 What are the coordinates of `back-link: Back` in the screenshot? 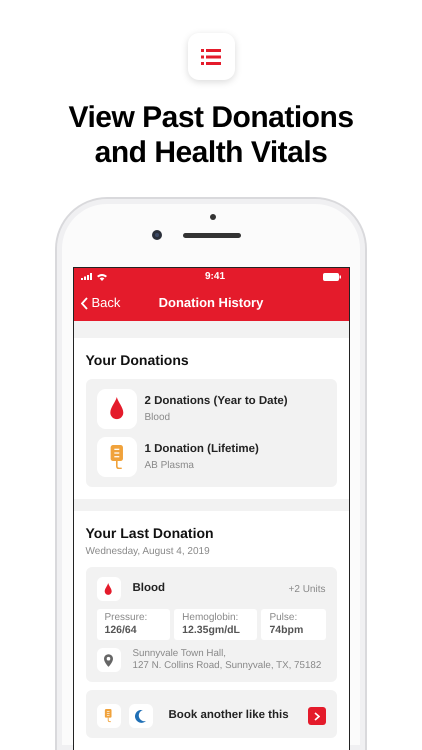 It's located at (100, 303).